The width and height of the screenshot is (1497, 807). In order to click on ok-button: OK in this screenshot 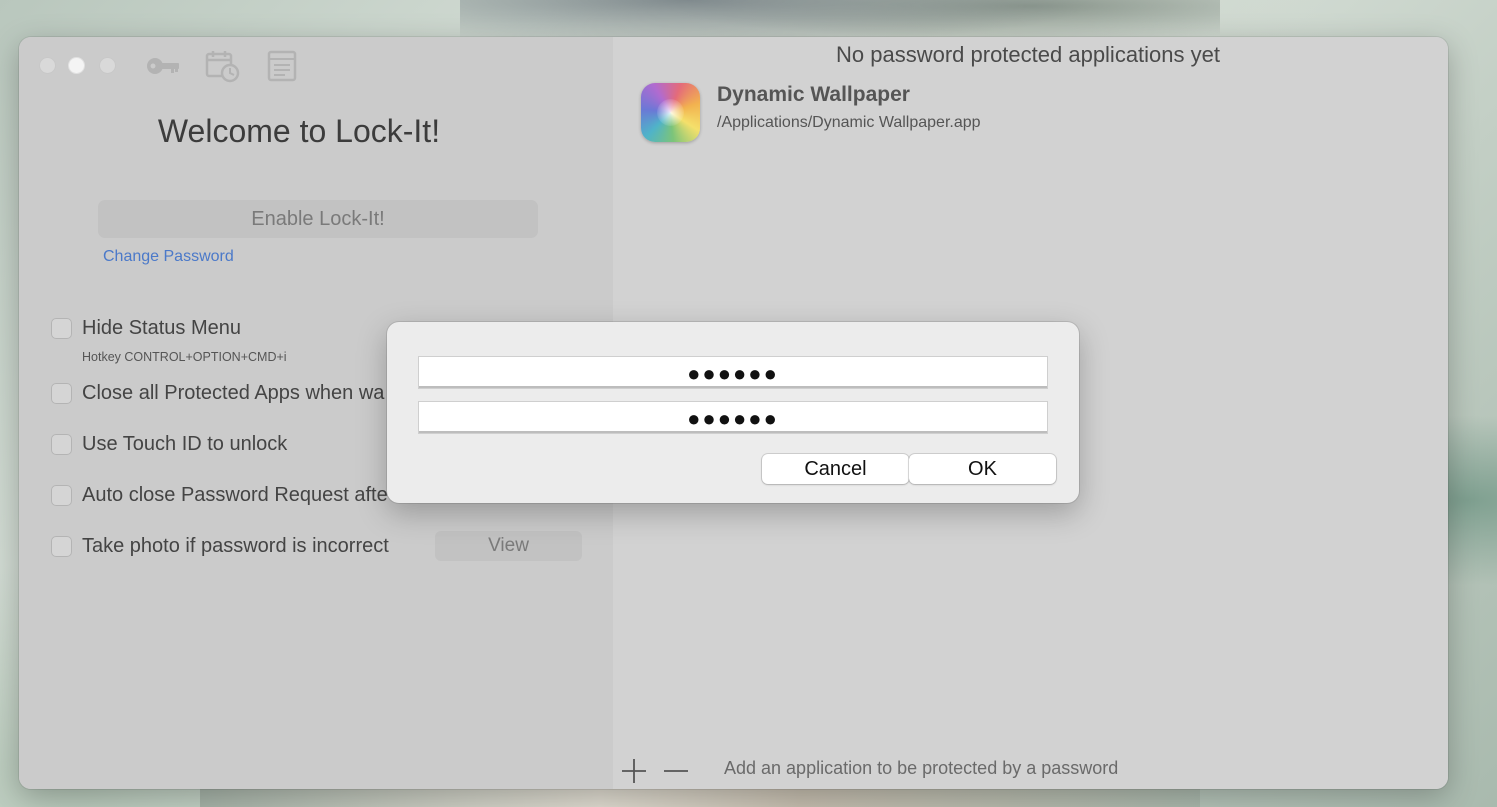, I will do `click(982, 469)`.